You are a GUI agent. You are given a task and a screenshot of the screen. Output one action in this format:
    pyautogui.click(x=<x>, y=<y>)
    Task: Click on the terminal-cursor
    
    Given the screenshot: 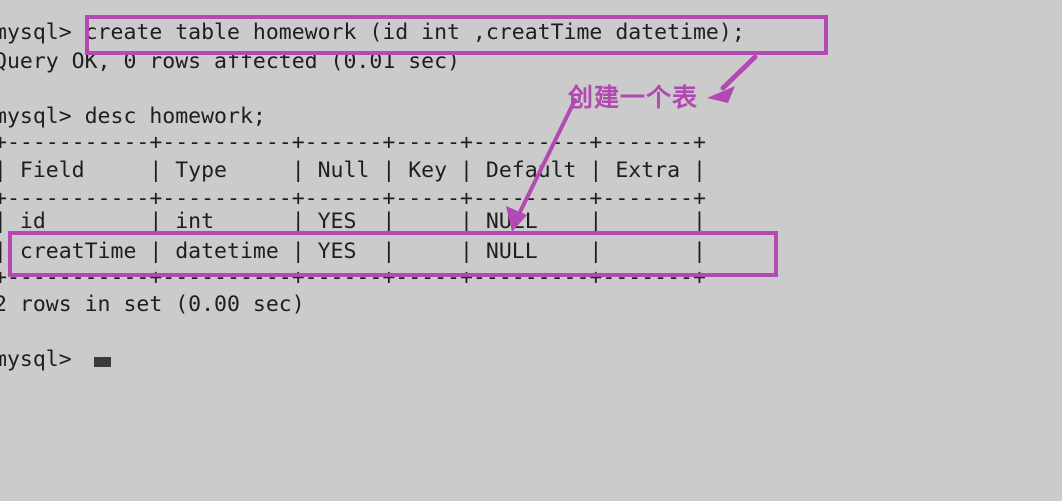 What is the action you would take?
    pyautogui.click(x=102, y=362)
    